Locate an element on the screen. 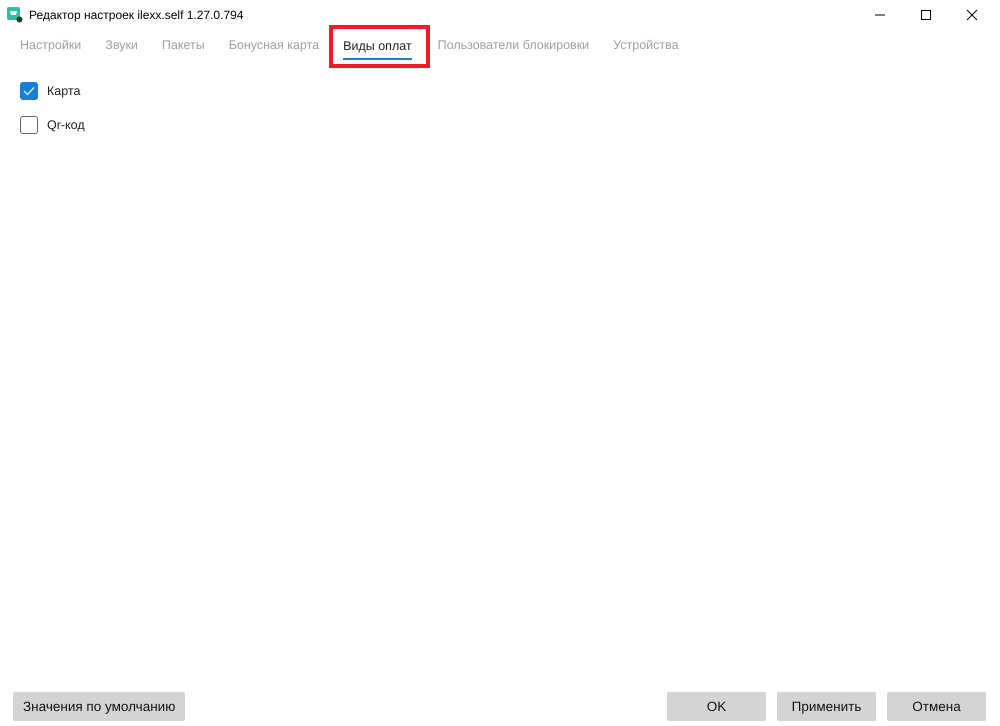 This screenshot has height=726, width=1000. tab: Бонусная карта is located at coordinates (274, 46).